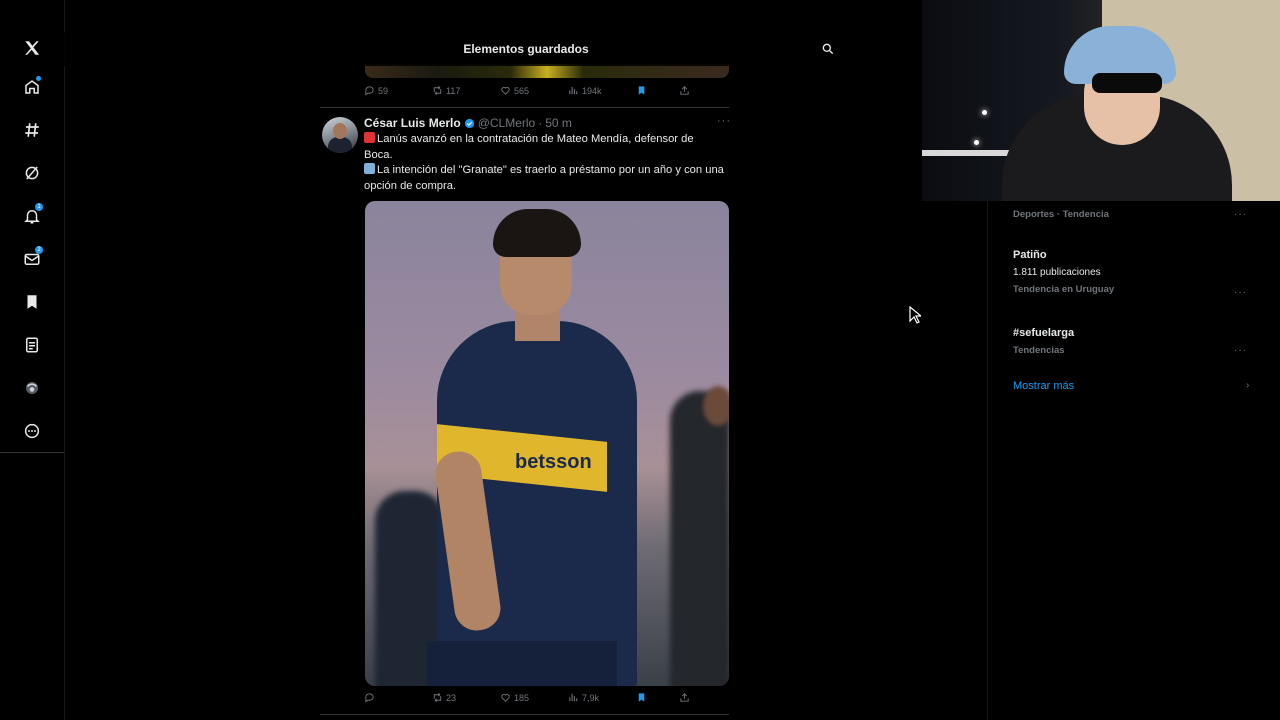 The image size is (1280, 720). What do you see at coordinates (39, 207) in the screenshot?
I see `notifications-badge: 1` at bounding box center [39, 207].